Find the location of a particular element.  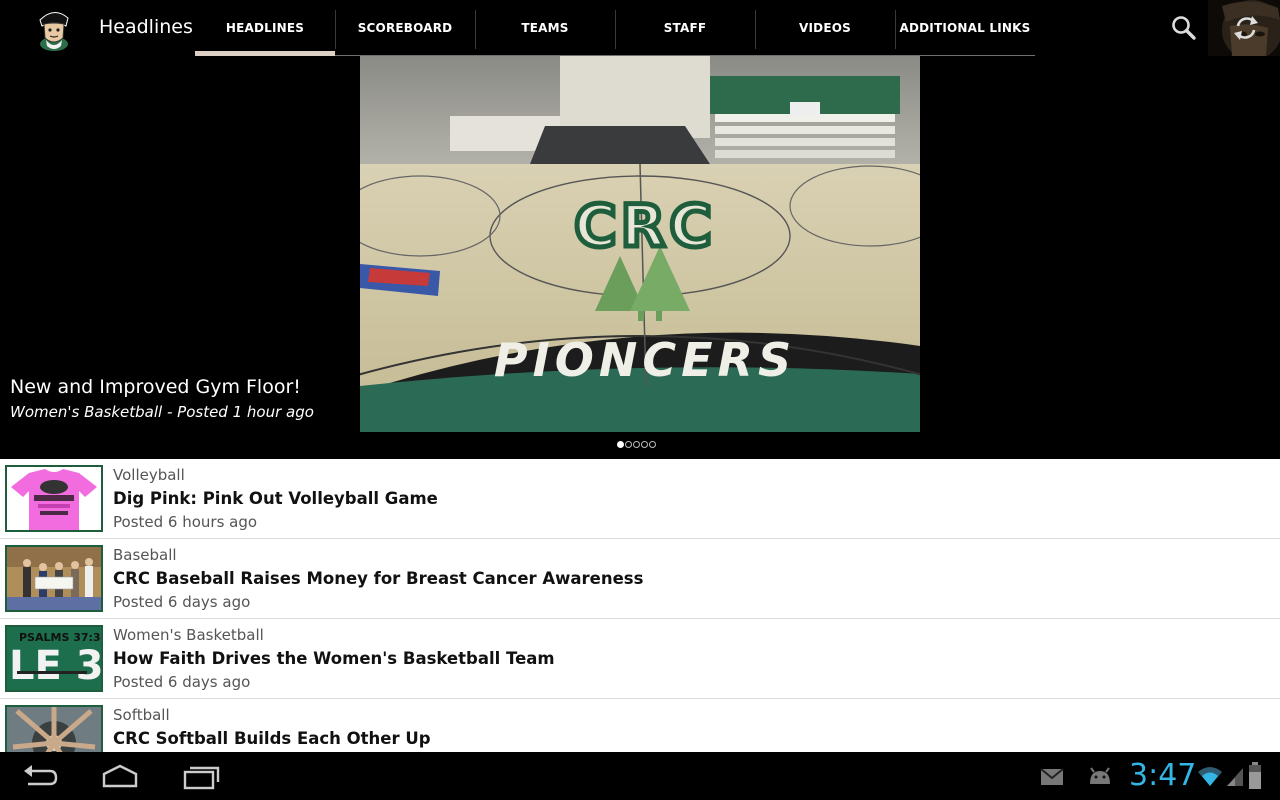

gmail-notification-icon is located at coordinates (1052, 777).